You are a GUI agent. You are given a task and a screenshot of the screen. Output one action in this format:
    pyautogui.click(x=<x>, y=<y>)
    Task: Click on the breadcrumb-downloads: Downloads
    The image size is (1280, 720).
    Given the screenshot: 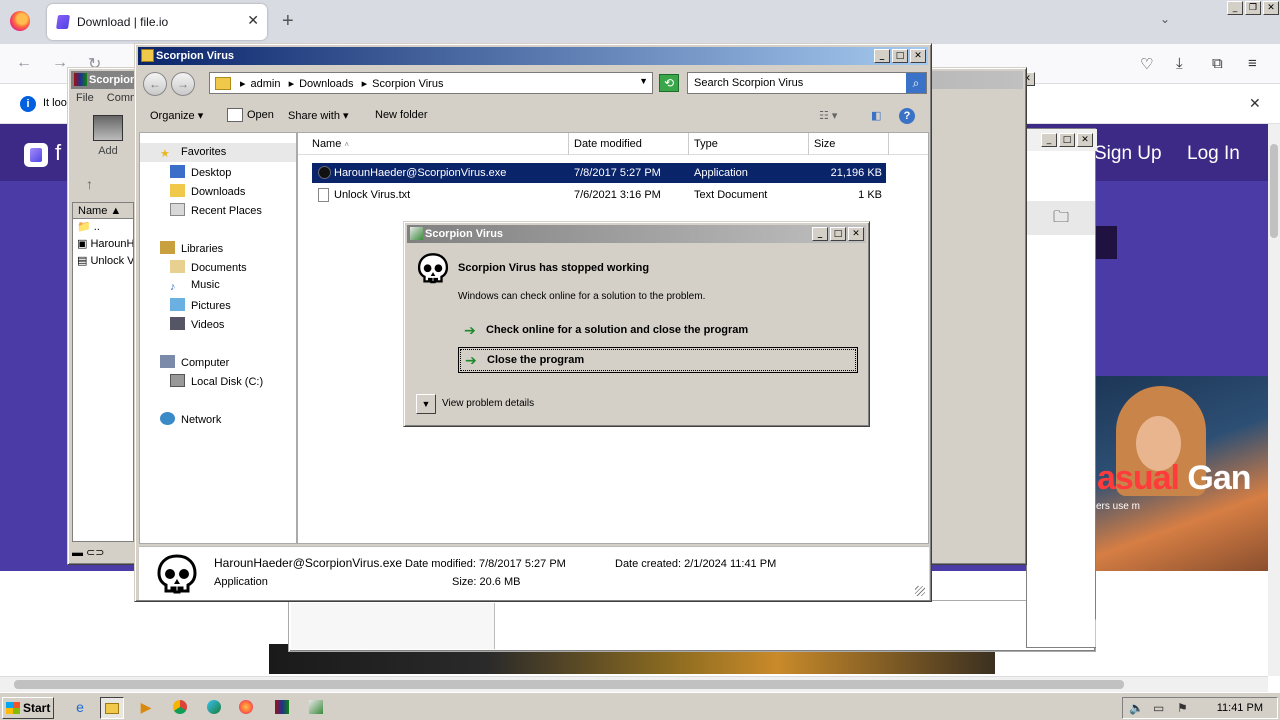 What is the action you would take?
    pyautogui.click(x=326, y=84)
    